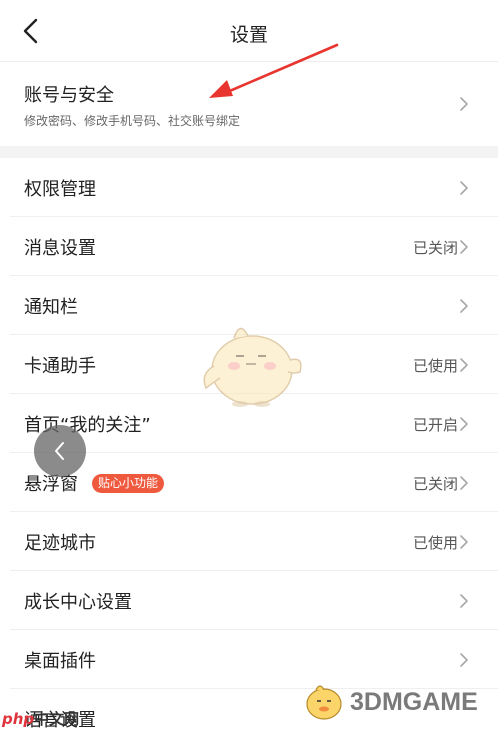 This screenshot has height=731, width=498. Describe the element at coordinates (60, 248) in the screenshot. I see `settings-item-label: 消息设置` at that location.